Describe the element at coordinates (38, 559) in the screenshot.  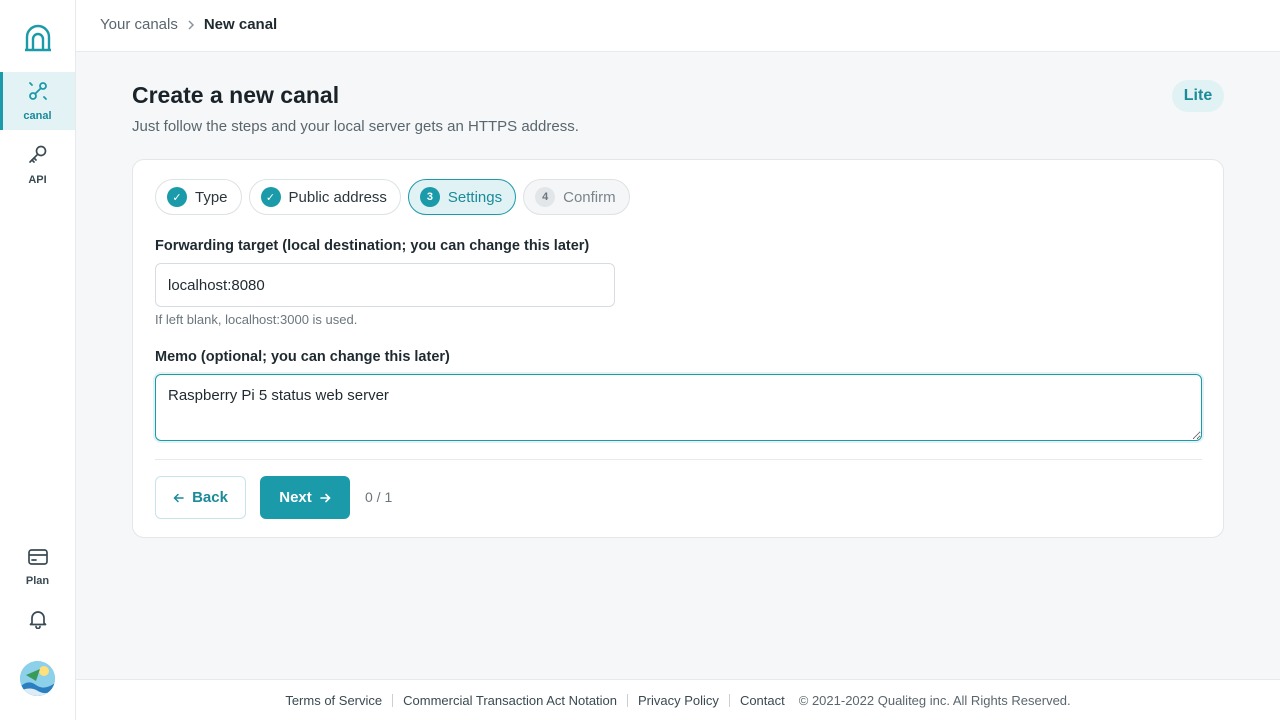
I see `credit-card-icon` at that location.